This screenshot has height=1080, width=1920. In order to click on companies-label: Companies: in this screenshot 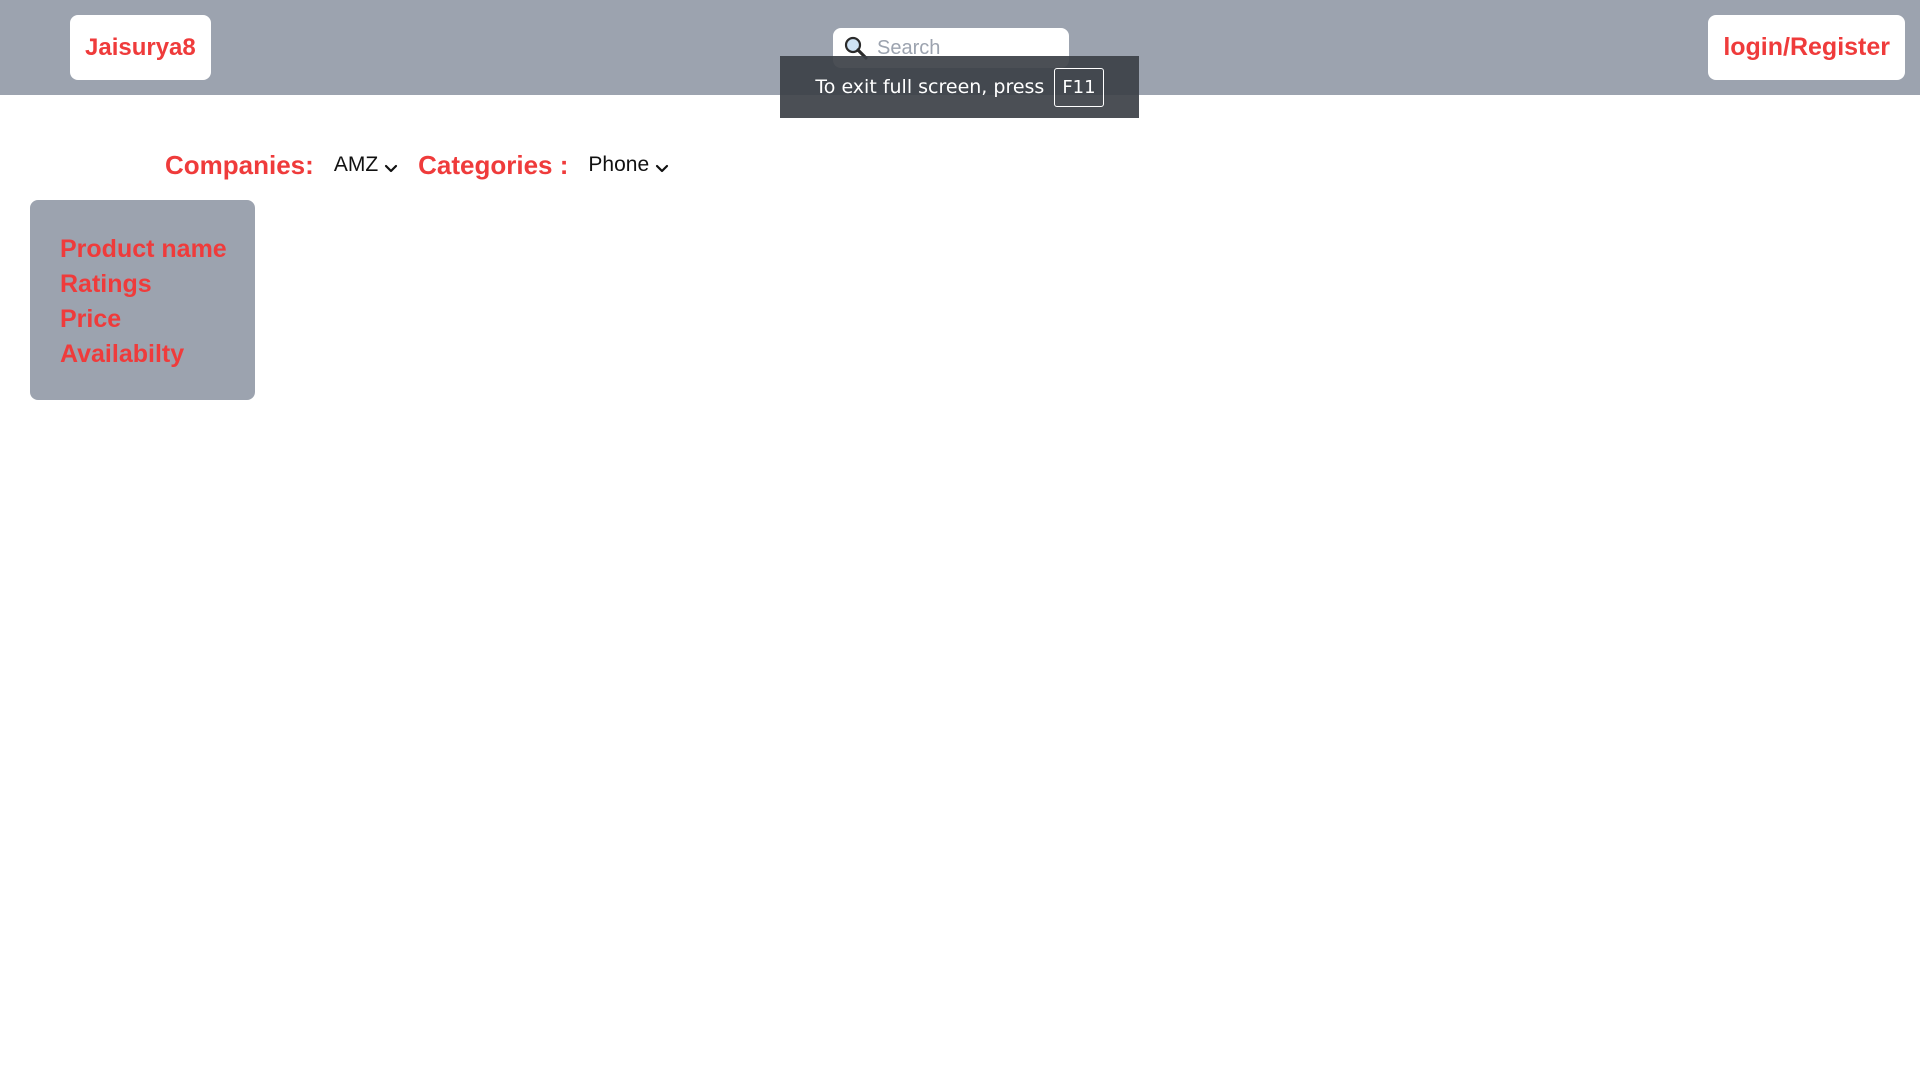, I will do `click(239, 164)`.